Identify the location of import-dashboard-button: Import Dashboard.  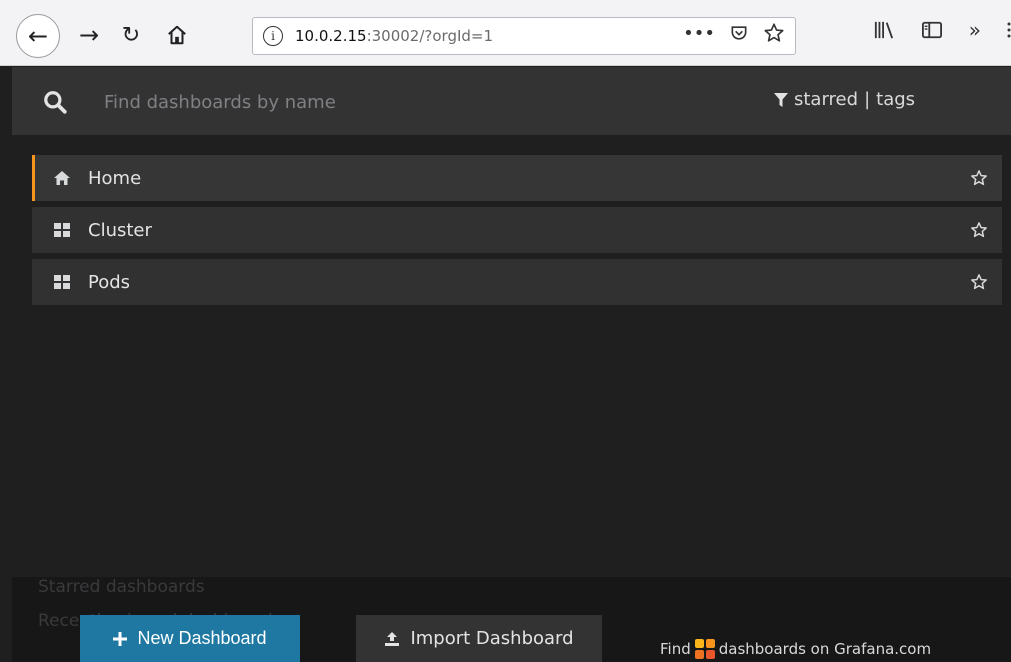
(479, 638).